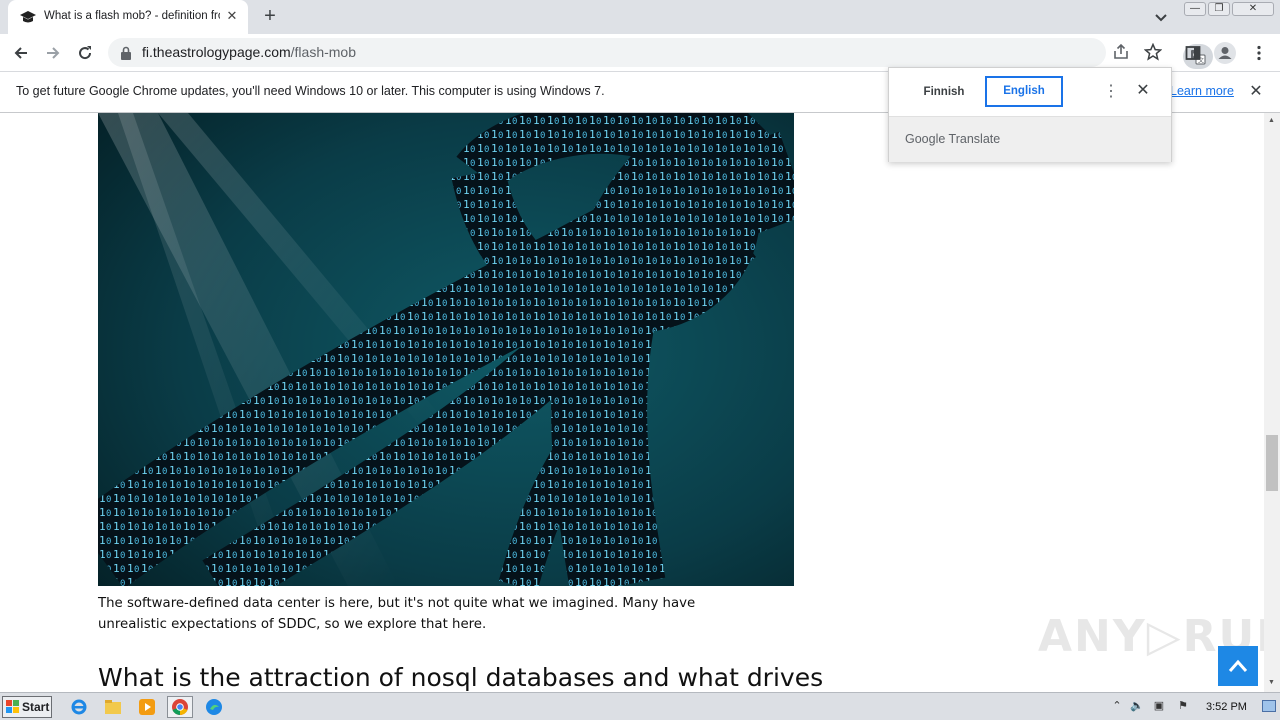  Describe the element at coordinates (180, 707) in the screenshot. I see `chrome-taskbar-icon` at that location.